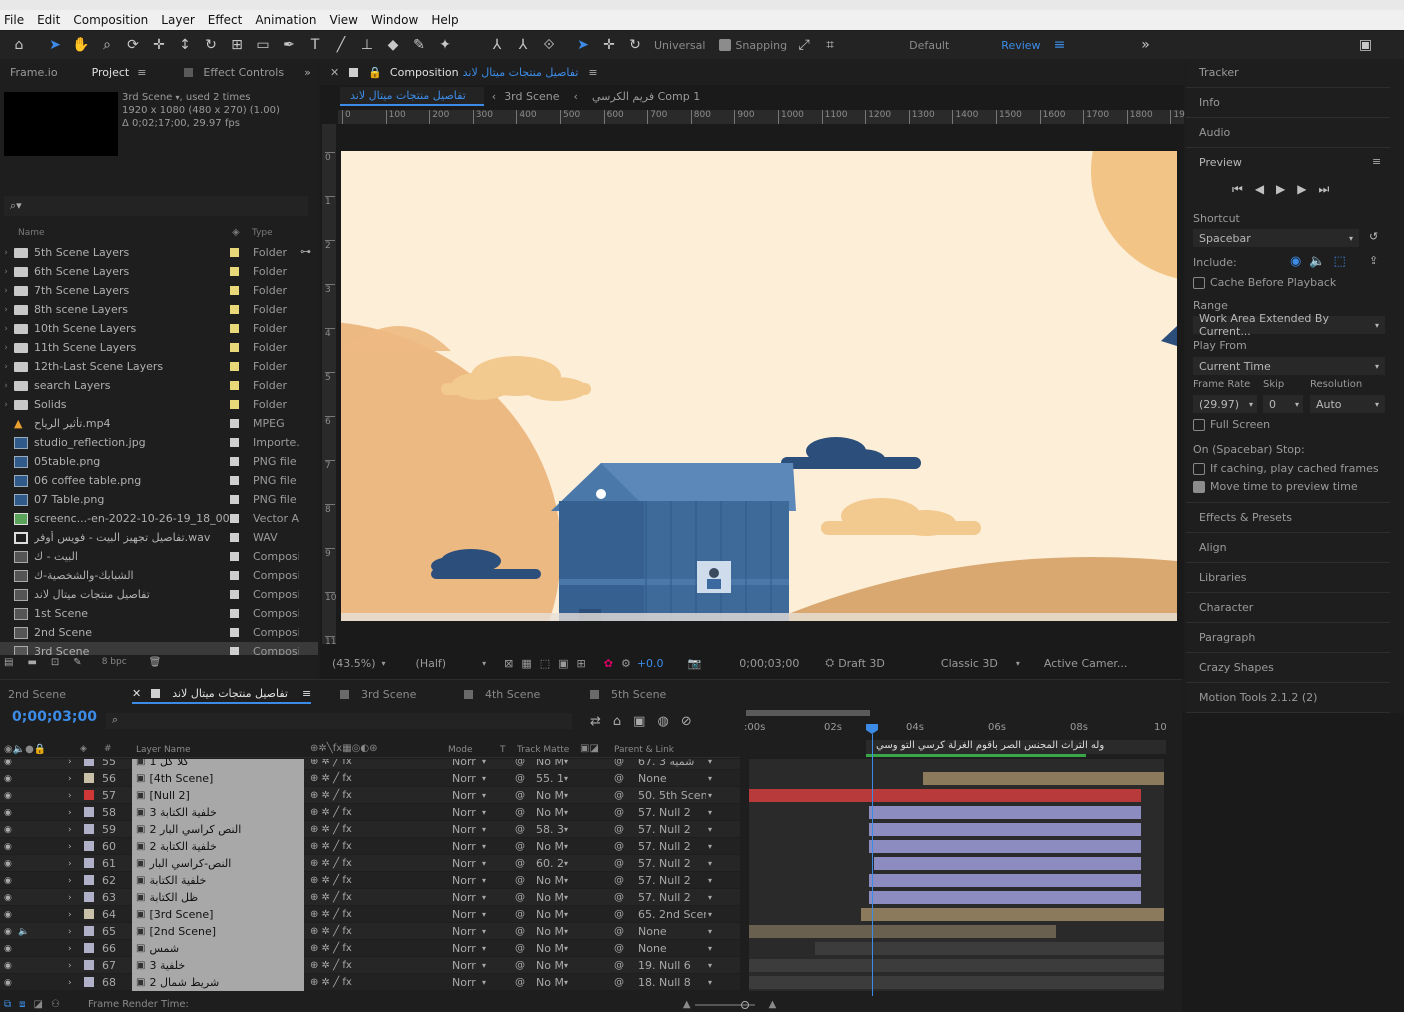 The height and width of the screenshot is (1012, 1404). I want to click on play-from-dropdown: Current Time ▾, so click(1289, 366).